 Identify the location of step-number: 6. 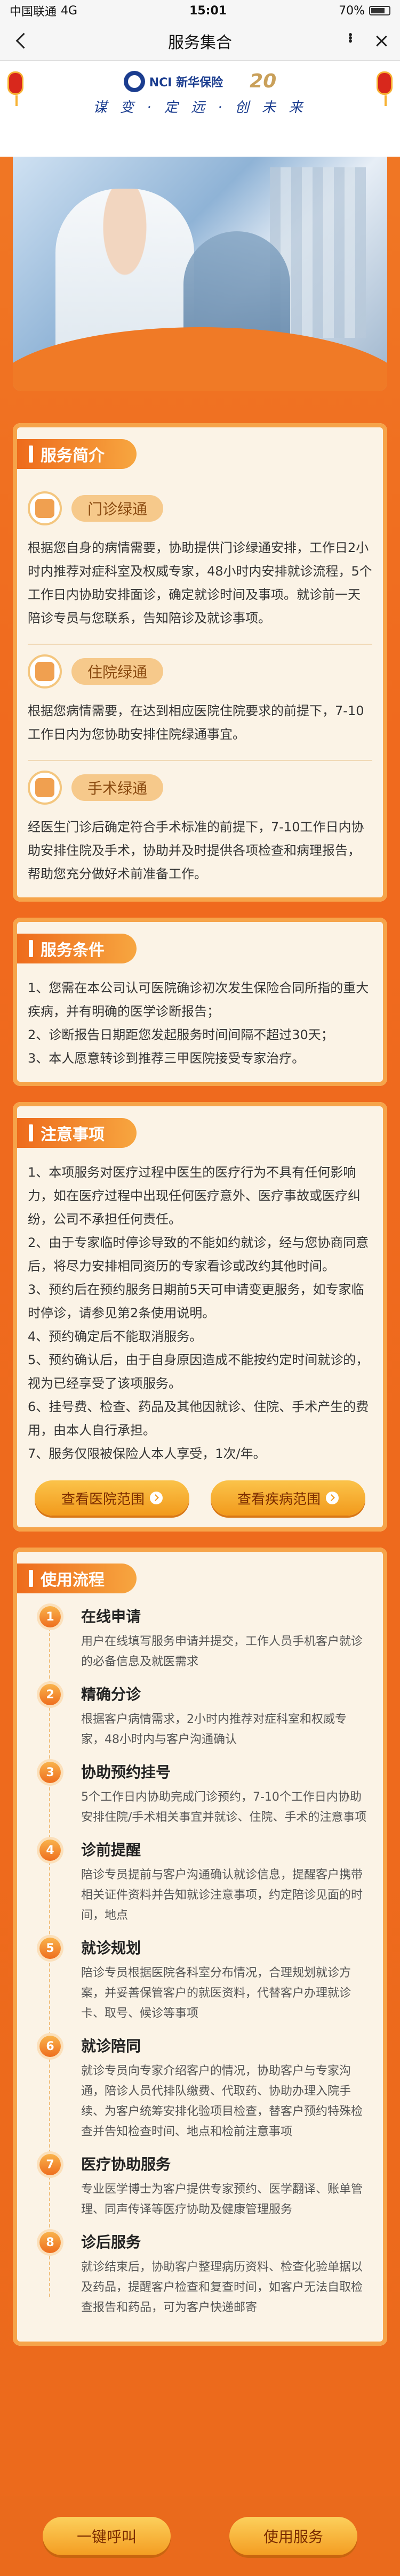
(50, 2046).